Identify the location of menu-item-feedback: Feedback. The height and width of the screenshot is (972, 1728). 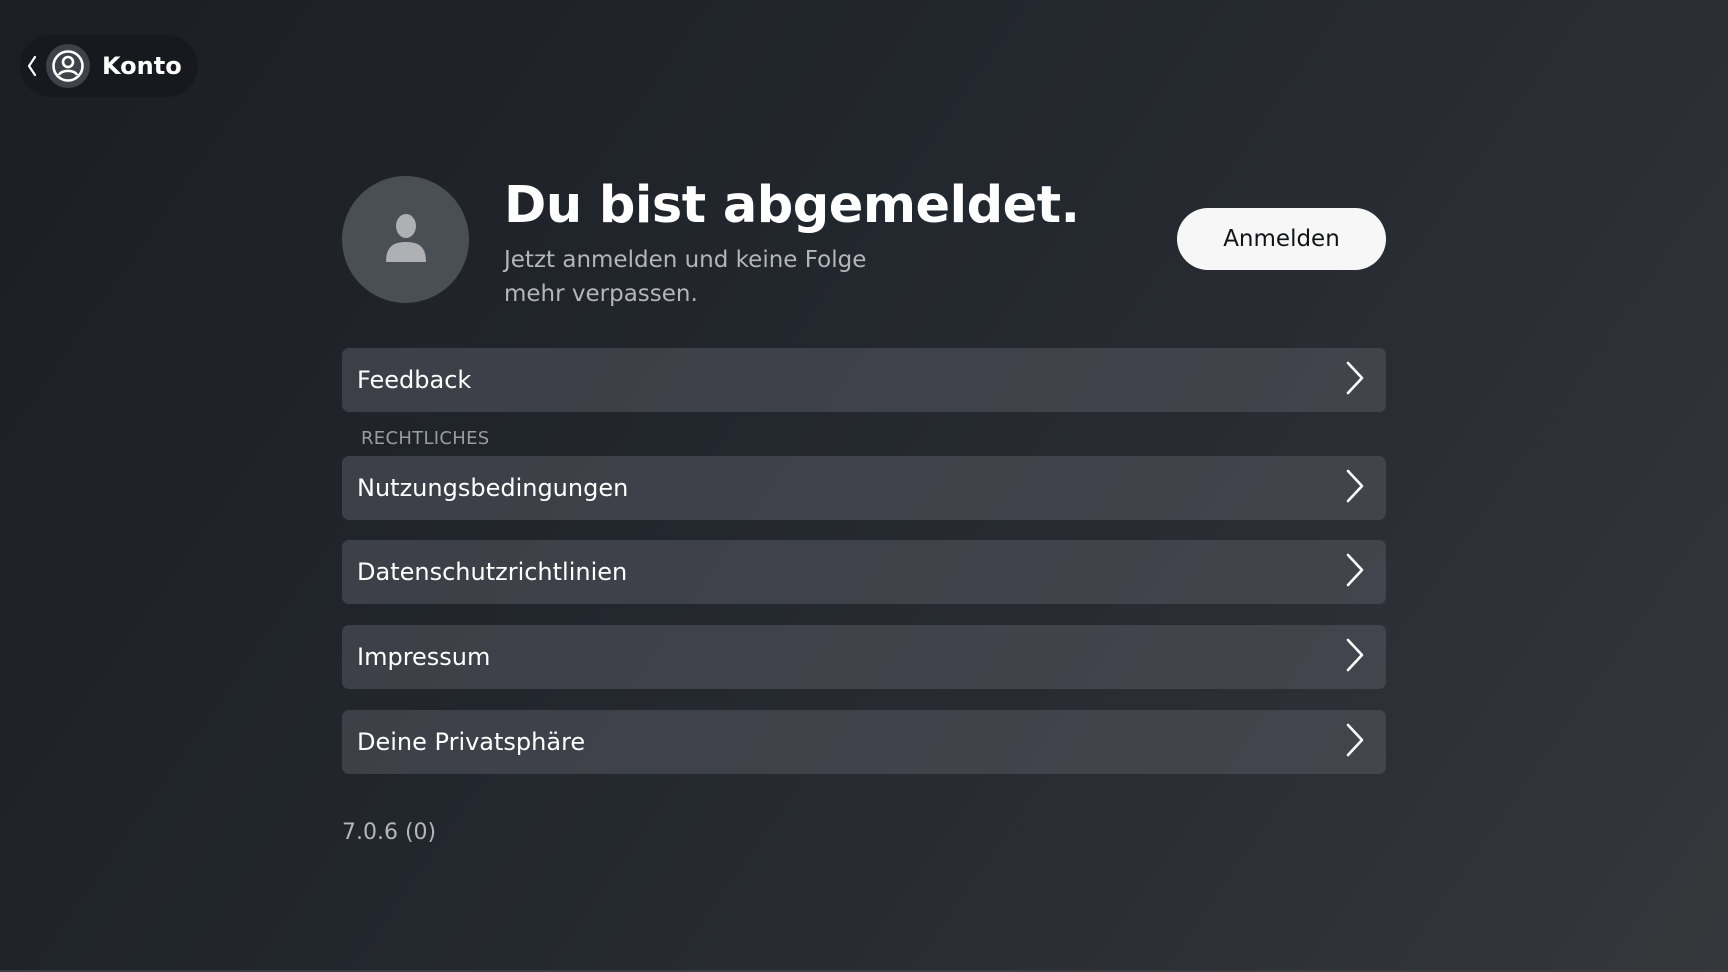
(864, 380).